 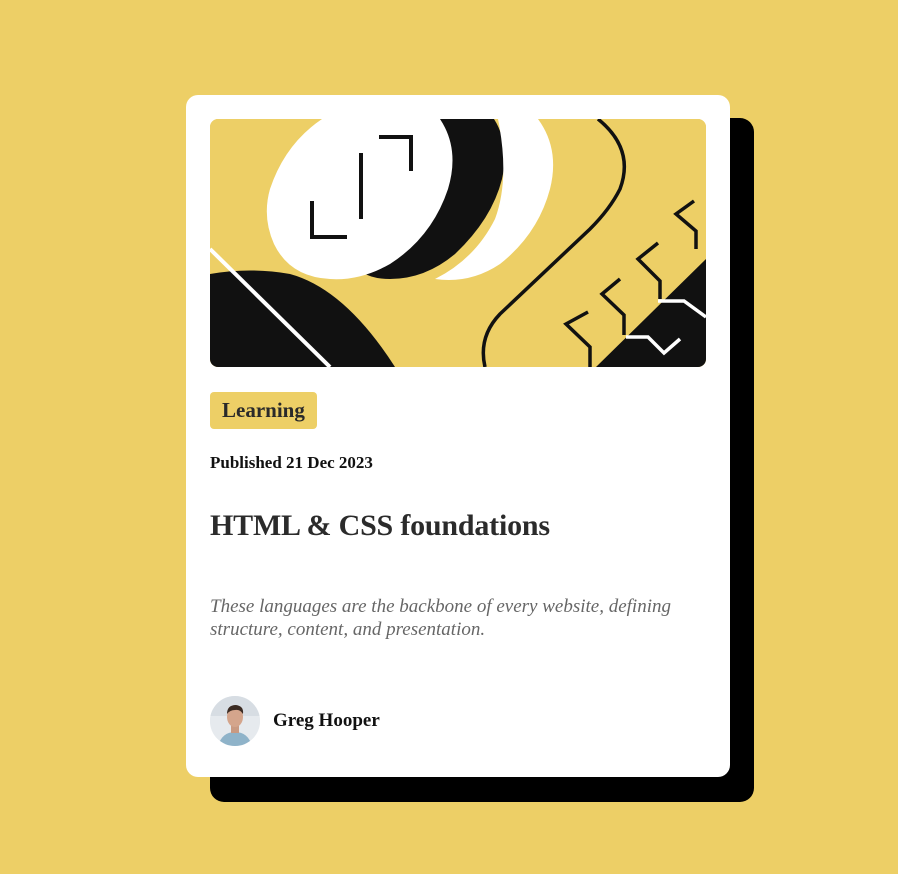 I want to click on author: Greg Hooper, so click(x=295, y=721).